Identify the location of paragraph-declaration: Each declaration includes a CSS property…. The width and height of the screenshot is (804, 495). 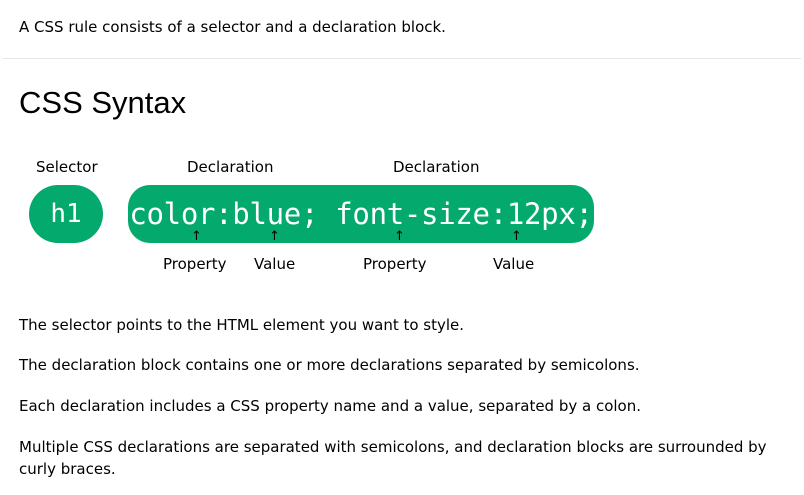
(330, 406).